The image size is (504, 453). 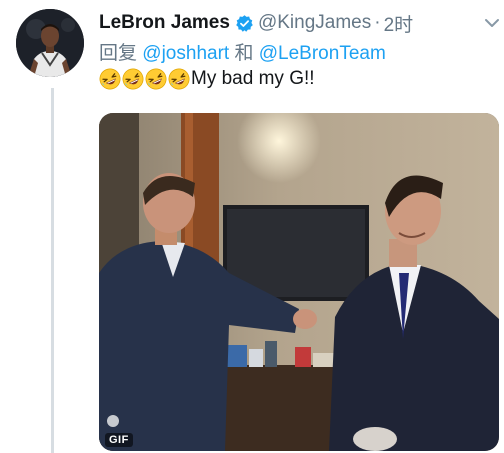 What do you see at coordinates (314, 23) in the screenshot?
I see `author-handle: @KingJames` at bounding box center [314, 23].